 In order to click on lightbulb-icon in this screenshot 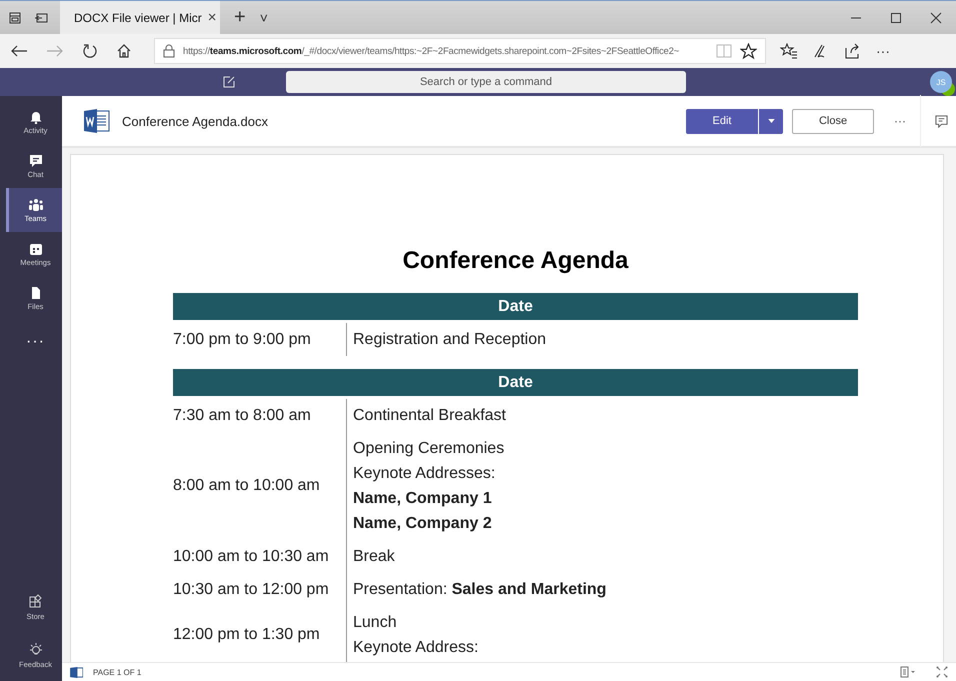, I will do `click(36, 650)`.